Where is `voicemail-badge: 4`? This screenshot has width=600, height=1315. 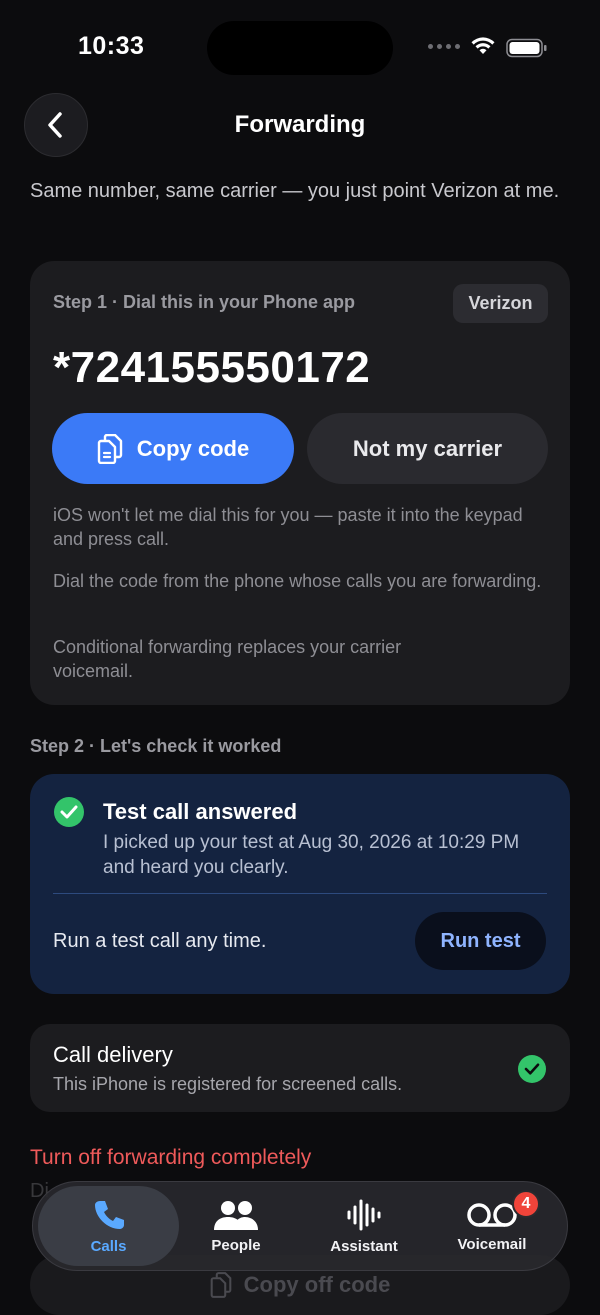
voicemail-badge: 4 is located at coordinates (526, 1204).